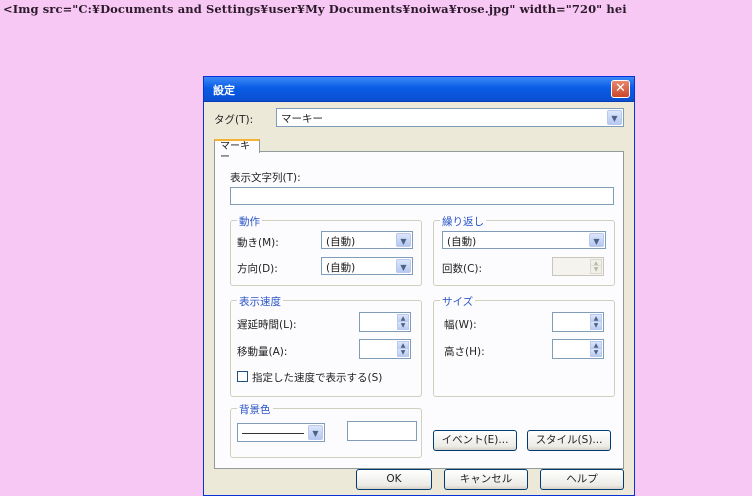 This screenshot has width=752, height=496. Describe the element at coordinates (367, 266) in the screenshot. I see `direction-select: (自動) ▼` at that location.